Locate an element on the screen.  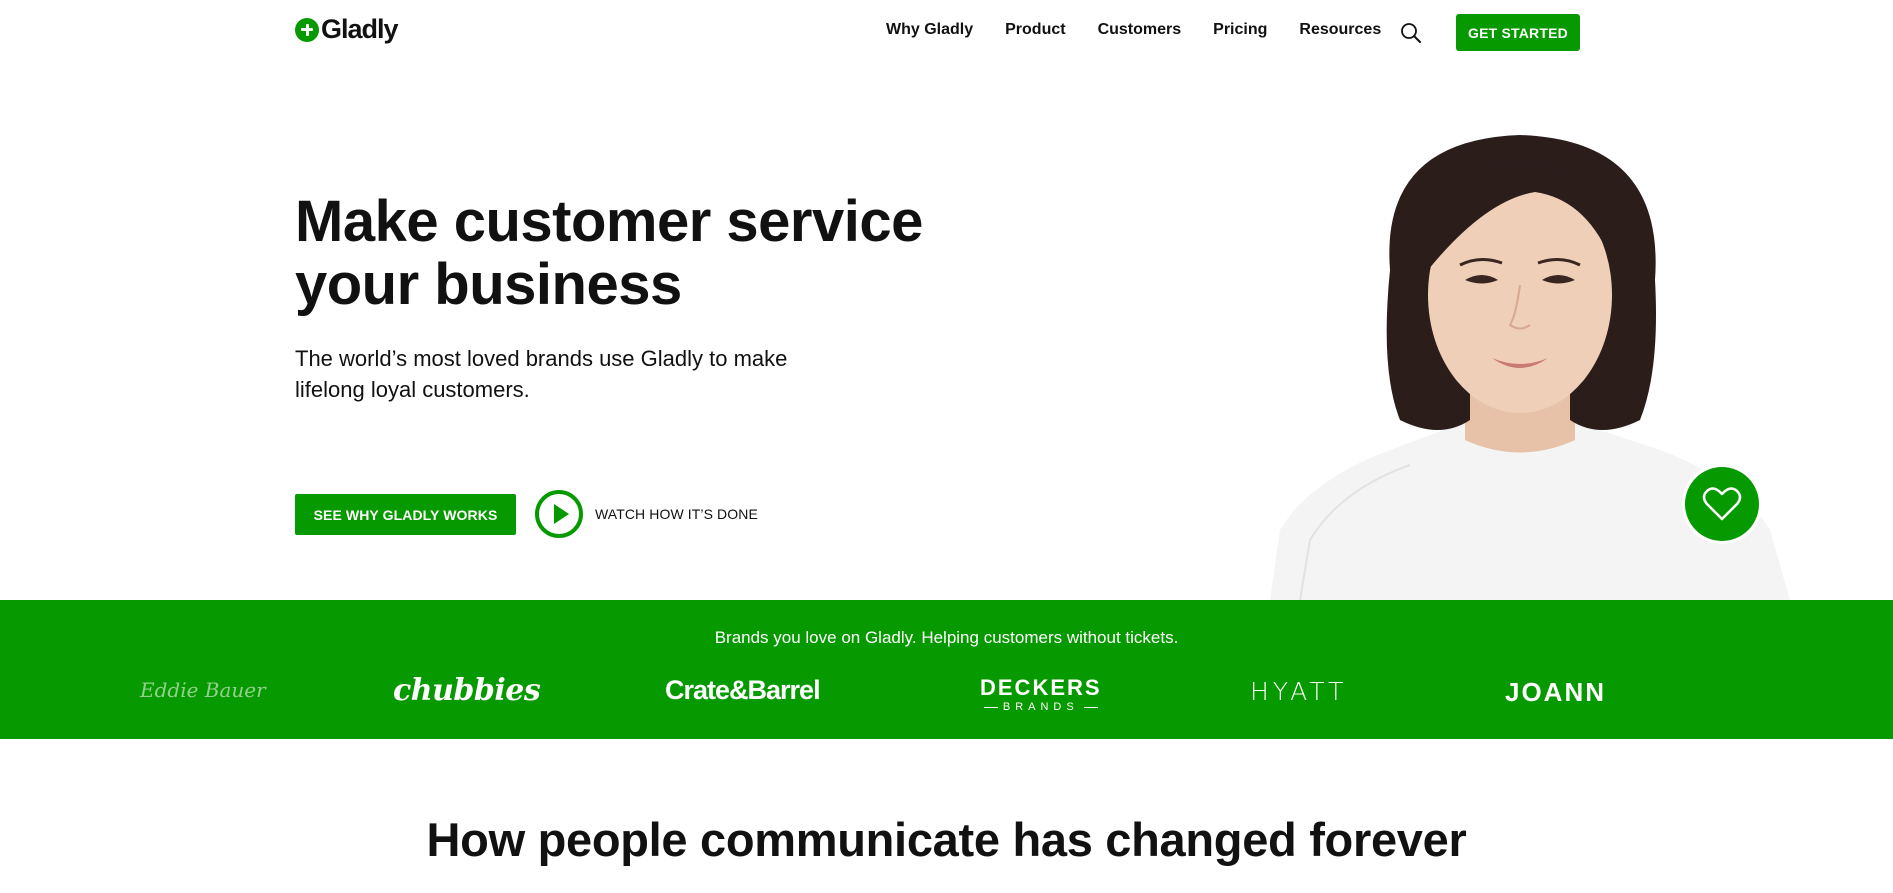
nav-product: Product is located at coordinates (1035, 30).